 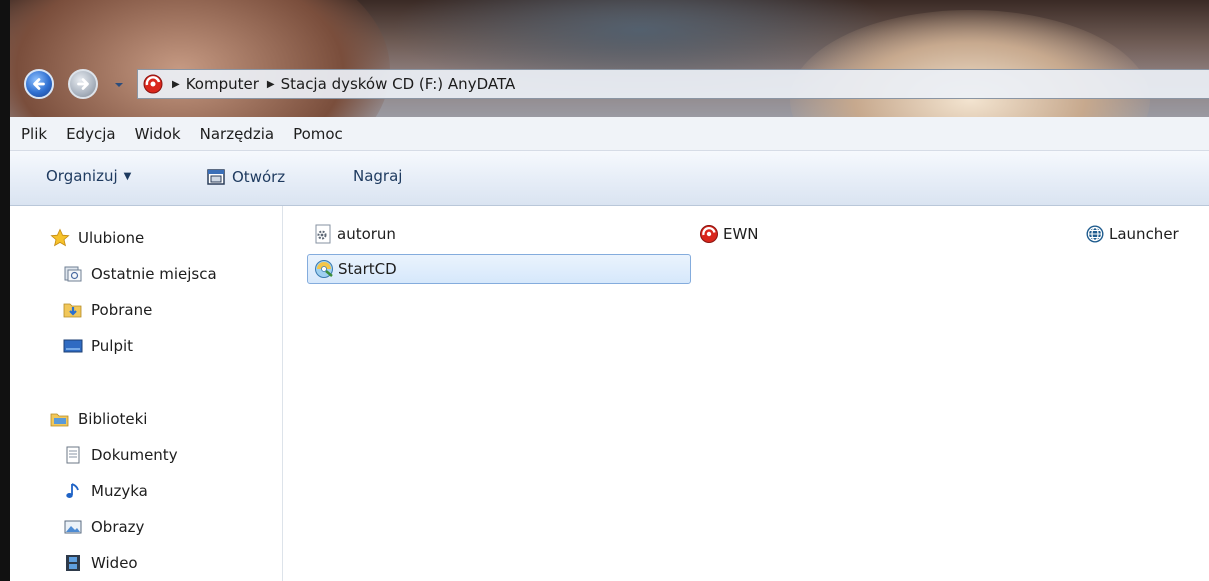 What do you see at coordinates (111, 238) in the screenshot?
I see `sidebar-item-label: Ulubione` at bounding box center [111, 238].